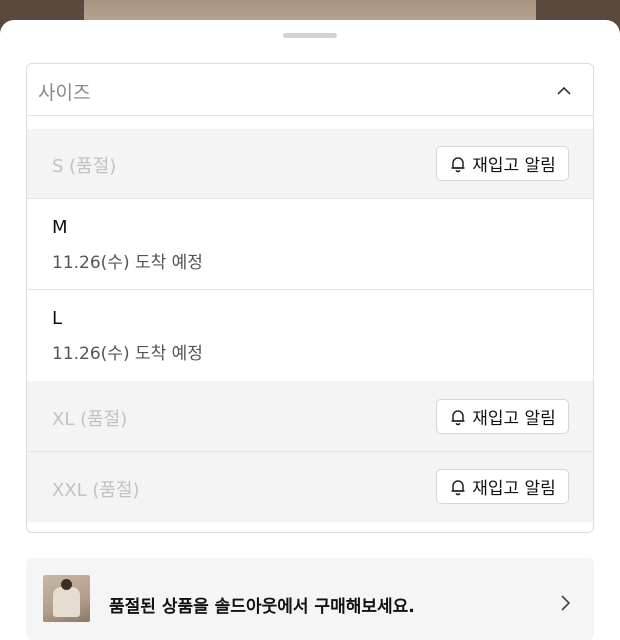  What do you see at coordinates (262, 607) in the screenshot?
I see `banner-text: 품절된 상품을 솔드아웃에서 구매해보세요.` at bounding box center [262, 607].